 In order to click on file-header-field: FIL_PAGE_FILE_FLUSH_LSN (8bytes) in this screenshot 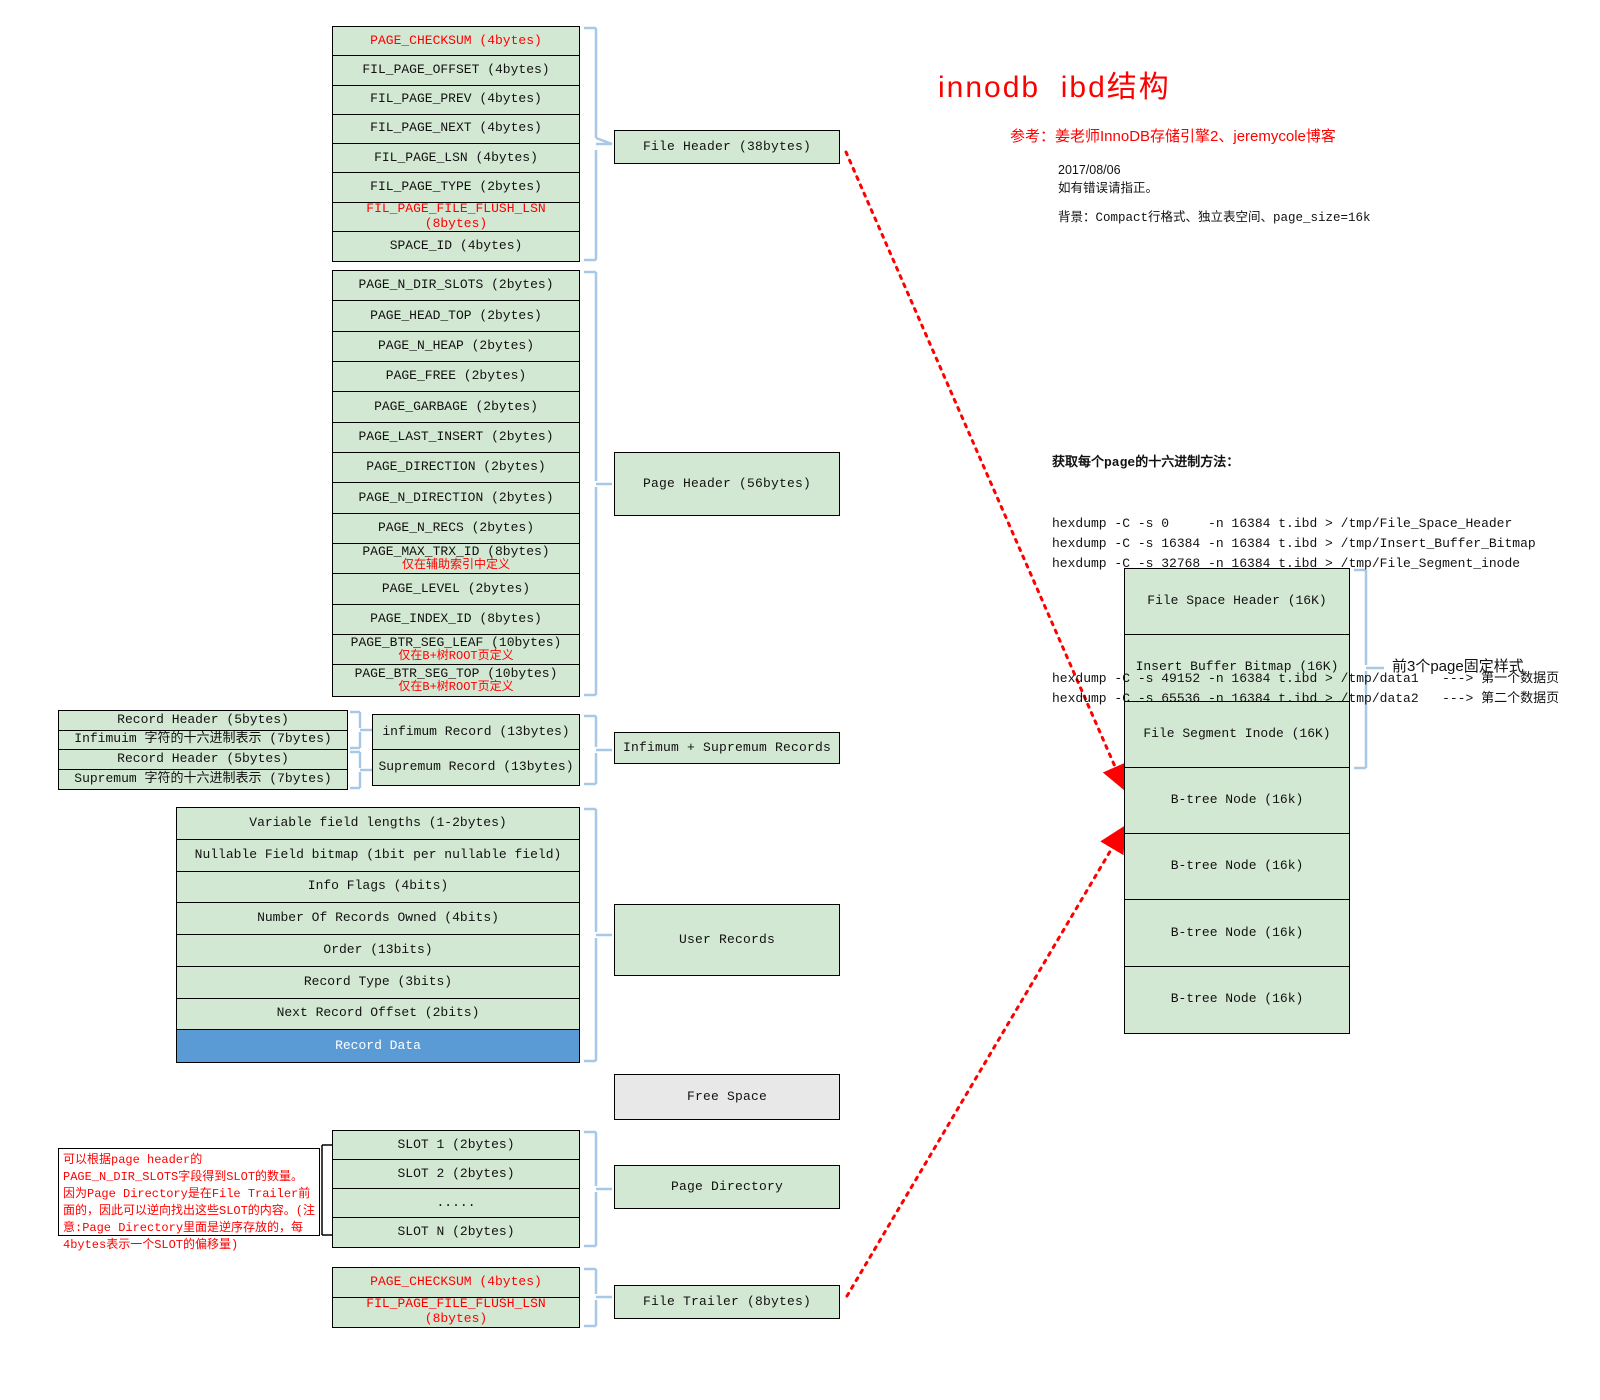, I will do `click(456, 216)`.